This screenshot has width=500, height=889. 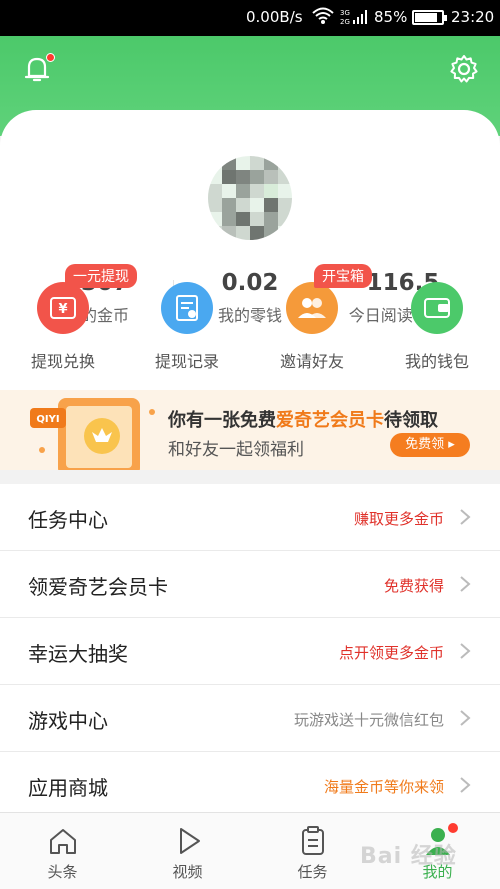 What do you see at coordinates (413, 586) in the screenshot?
I see `menu-hint: 免费获得` at bounding box center [413, 586].